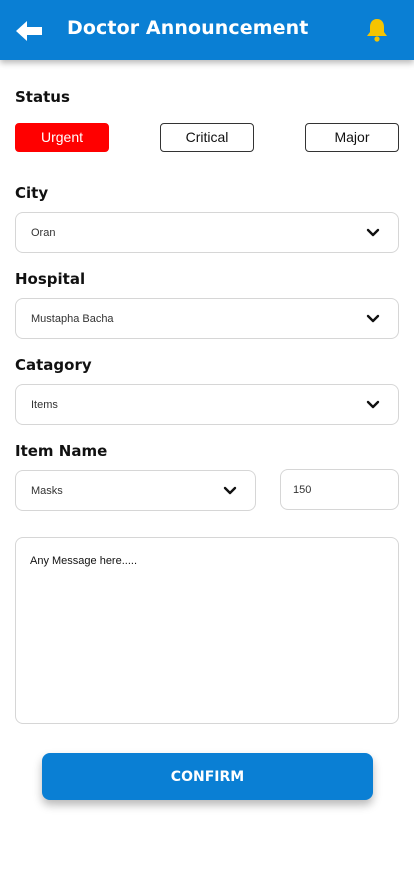 This screenshot has height=896, width=414. I want to click on hospital-value: Mustapha Bacha, so click(72, 319).